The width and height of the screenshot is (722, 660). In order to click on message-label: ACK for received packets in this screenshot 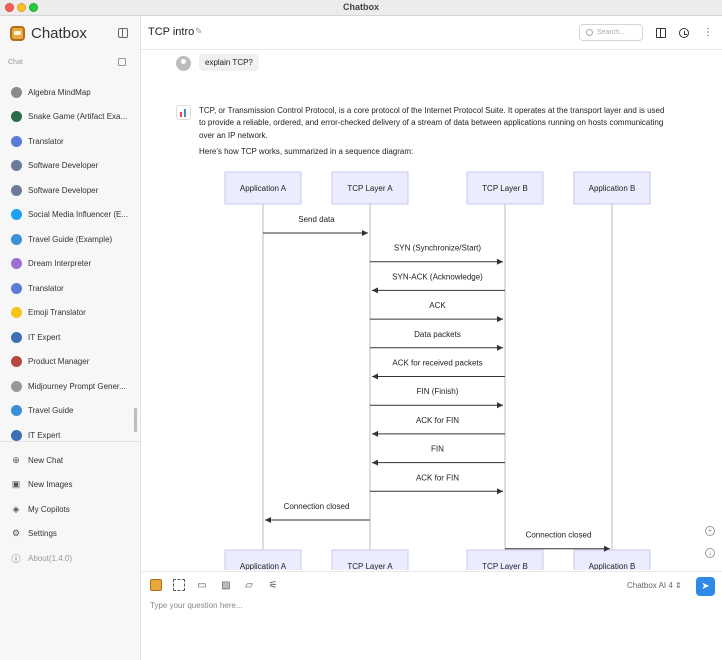, I will do `click(437, 363)`.